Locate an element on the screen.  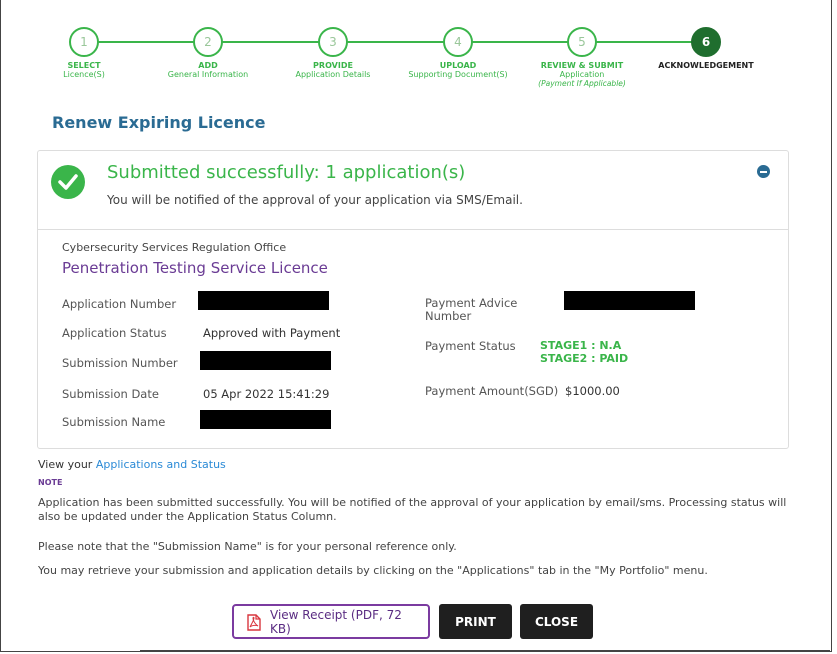
step-label: ACKNOWLEDGEMENT is located at coordinates (706, 65).